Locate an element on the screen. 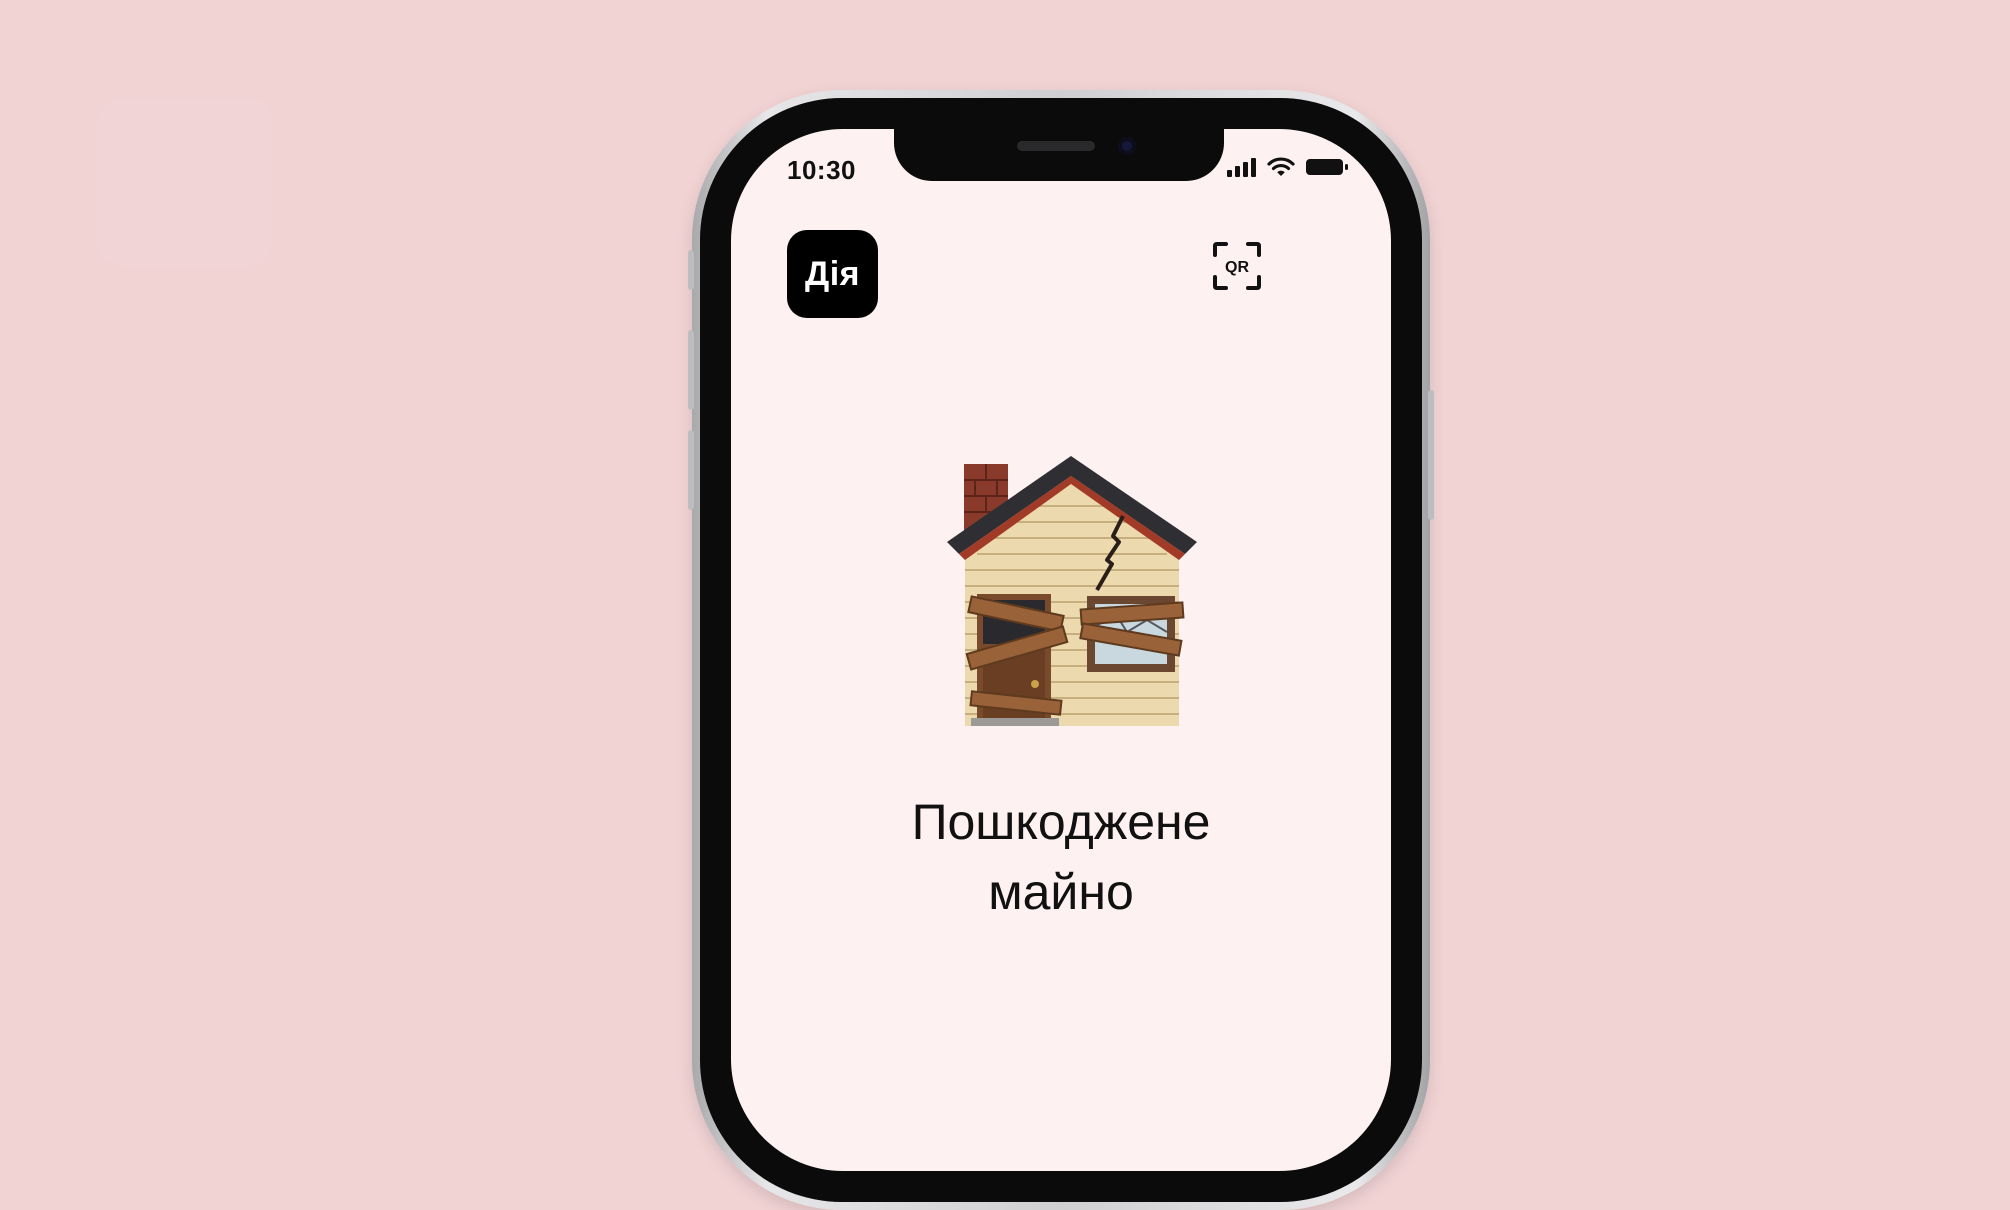 The height and width of the screenshot is (1210, 2010). diia-app-logo: Дія is located at coordinates (832, 274).